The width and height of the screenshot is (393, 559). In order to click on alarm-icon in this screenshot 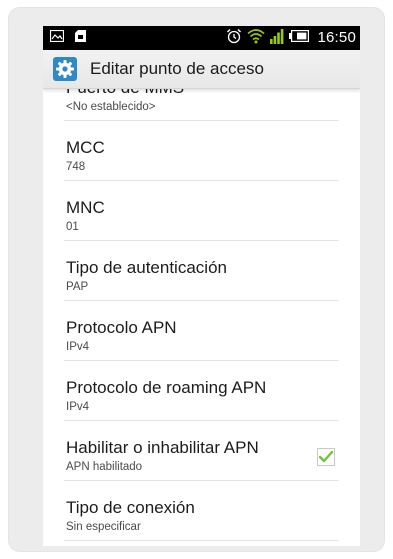, I will do `click(234, 38)`.